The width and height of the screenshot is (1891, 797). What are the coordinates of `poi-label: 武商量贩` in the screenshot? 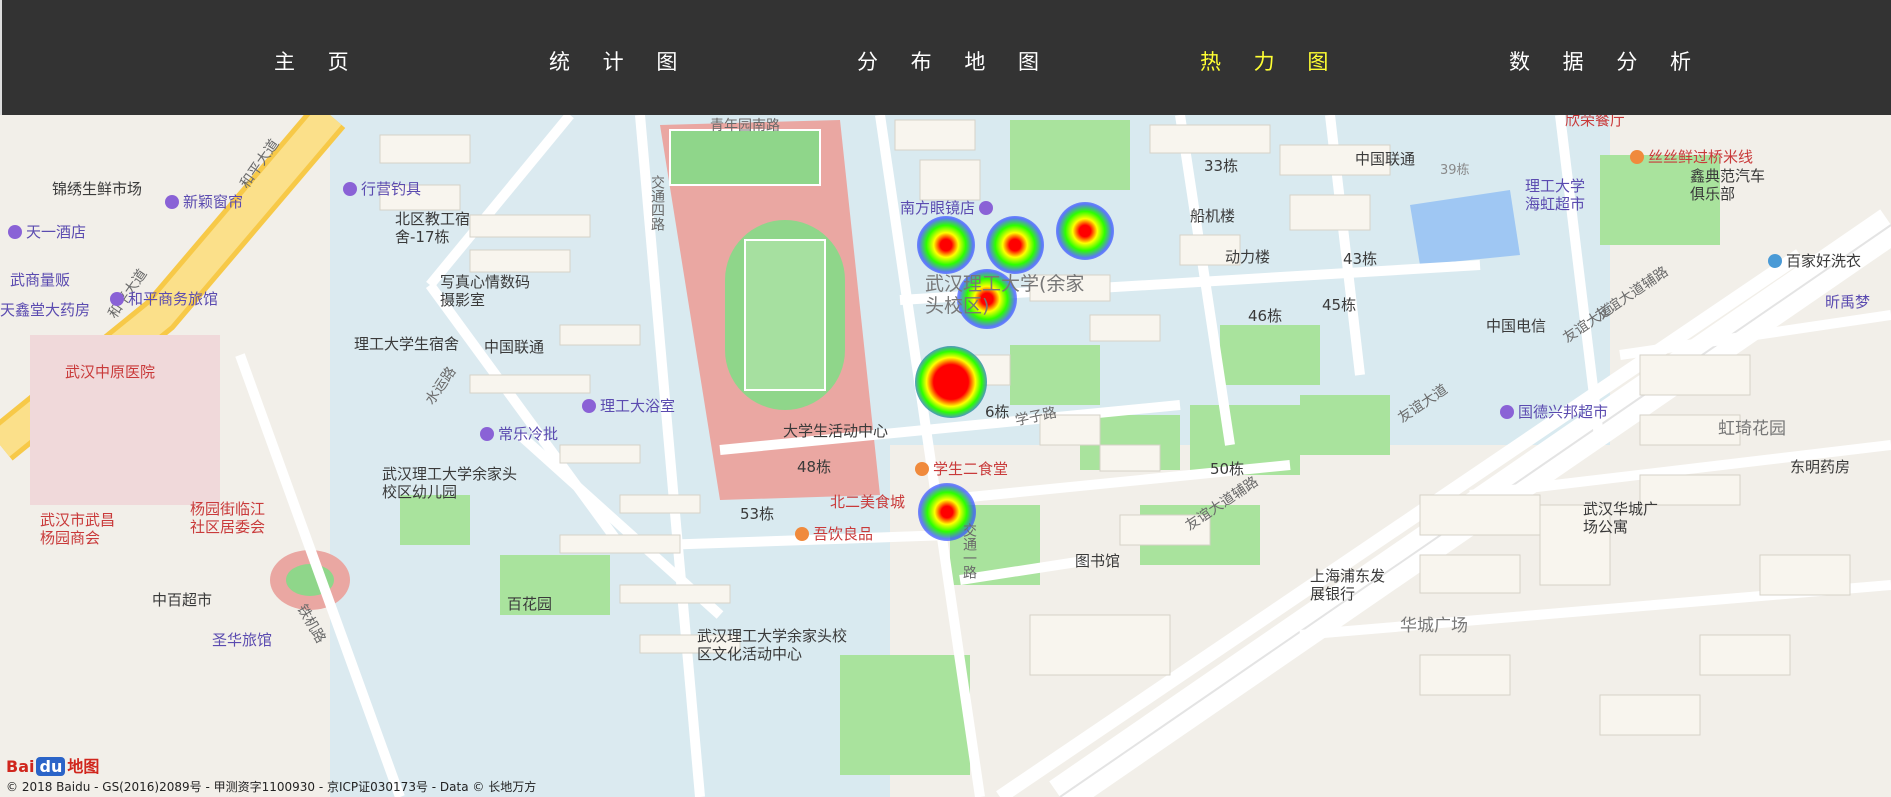 It's located at (40, 280).